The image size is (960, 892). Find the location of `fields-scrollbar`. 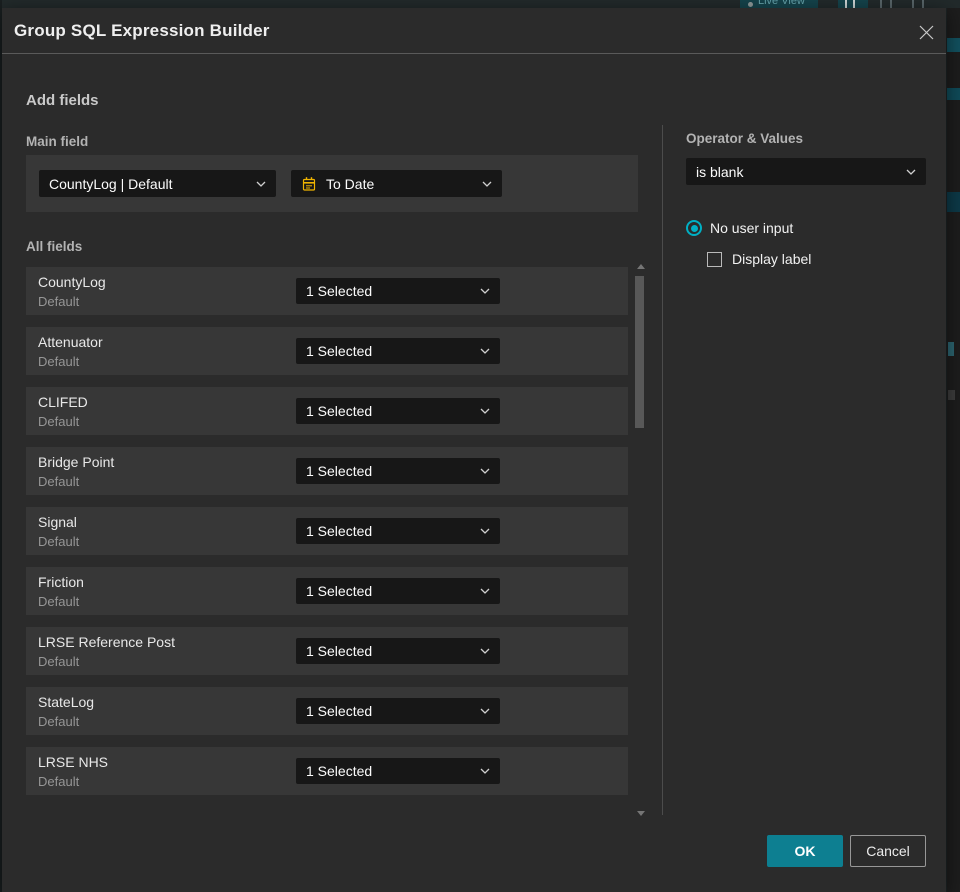

fields-scrollbar is located at coordinates (641, 540).